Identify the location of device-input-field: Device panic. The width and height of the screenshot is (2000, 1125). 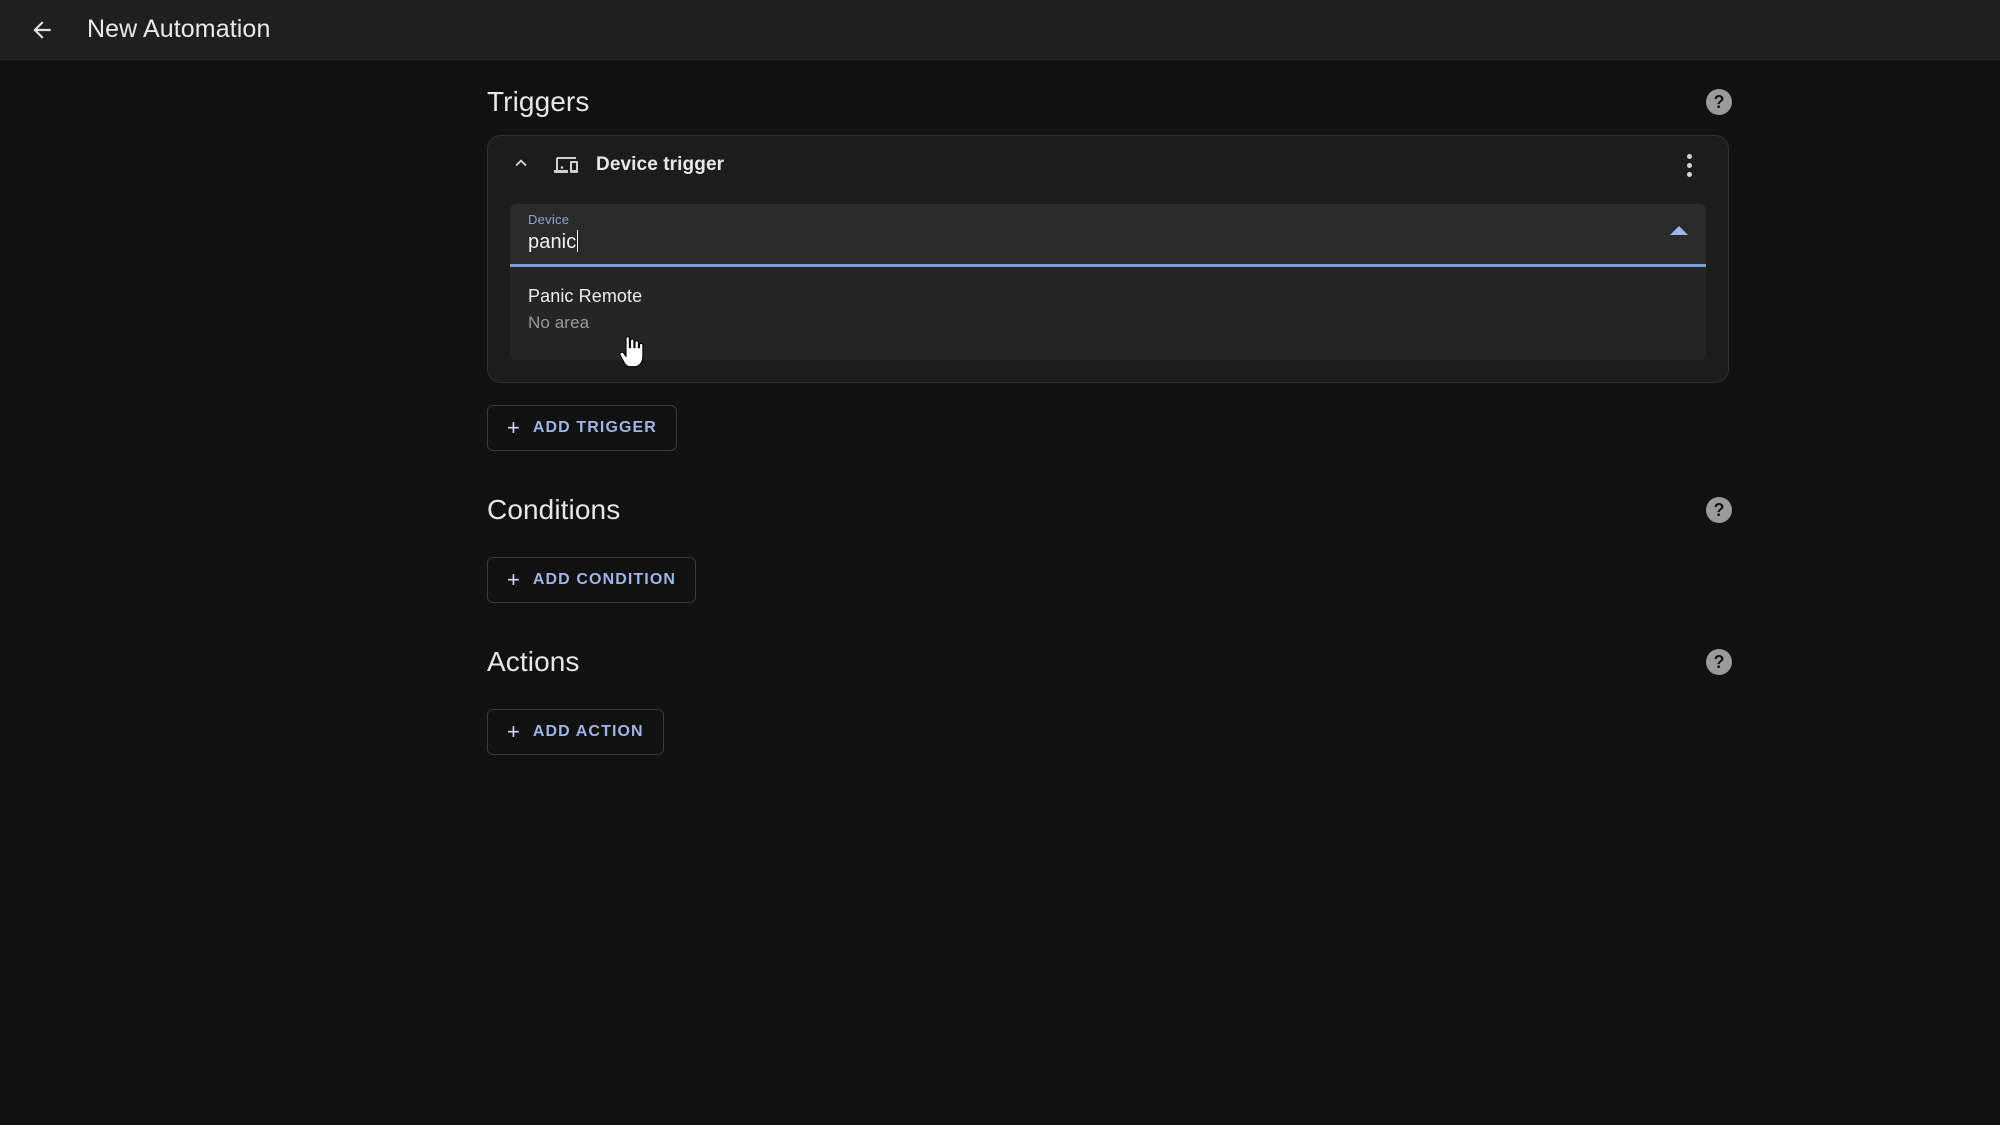
(1108, 234).